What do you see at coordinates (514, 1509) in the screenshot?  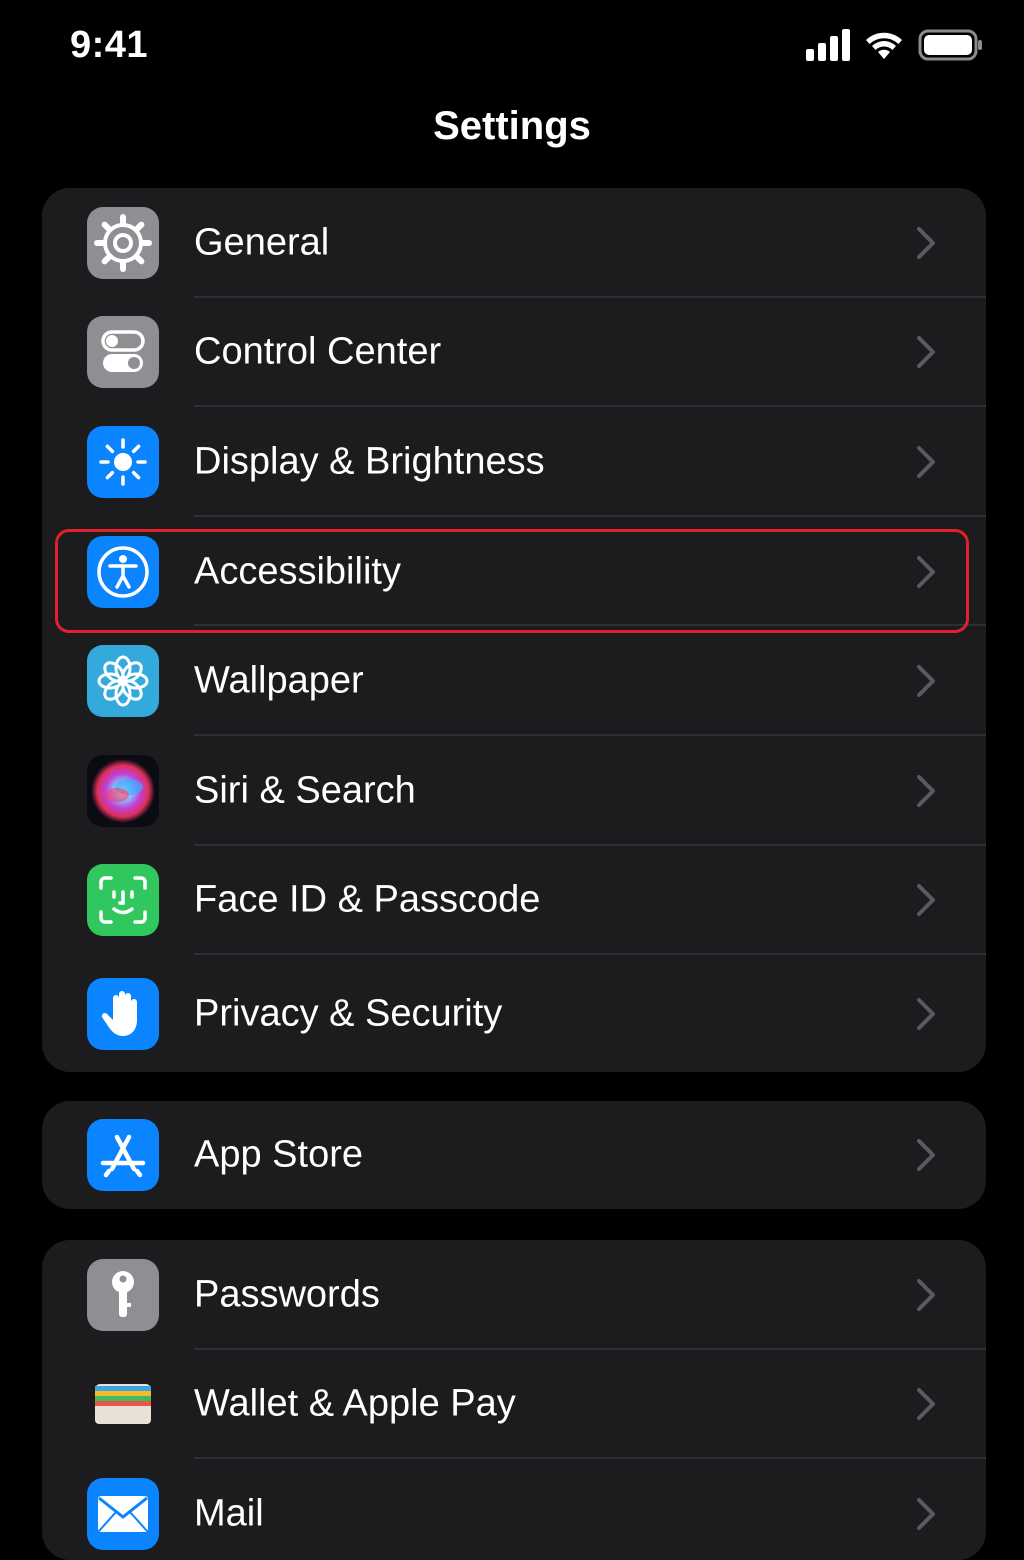 I see `row-mail: Mail` at bounding box center [514, 1509].